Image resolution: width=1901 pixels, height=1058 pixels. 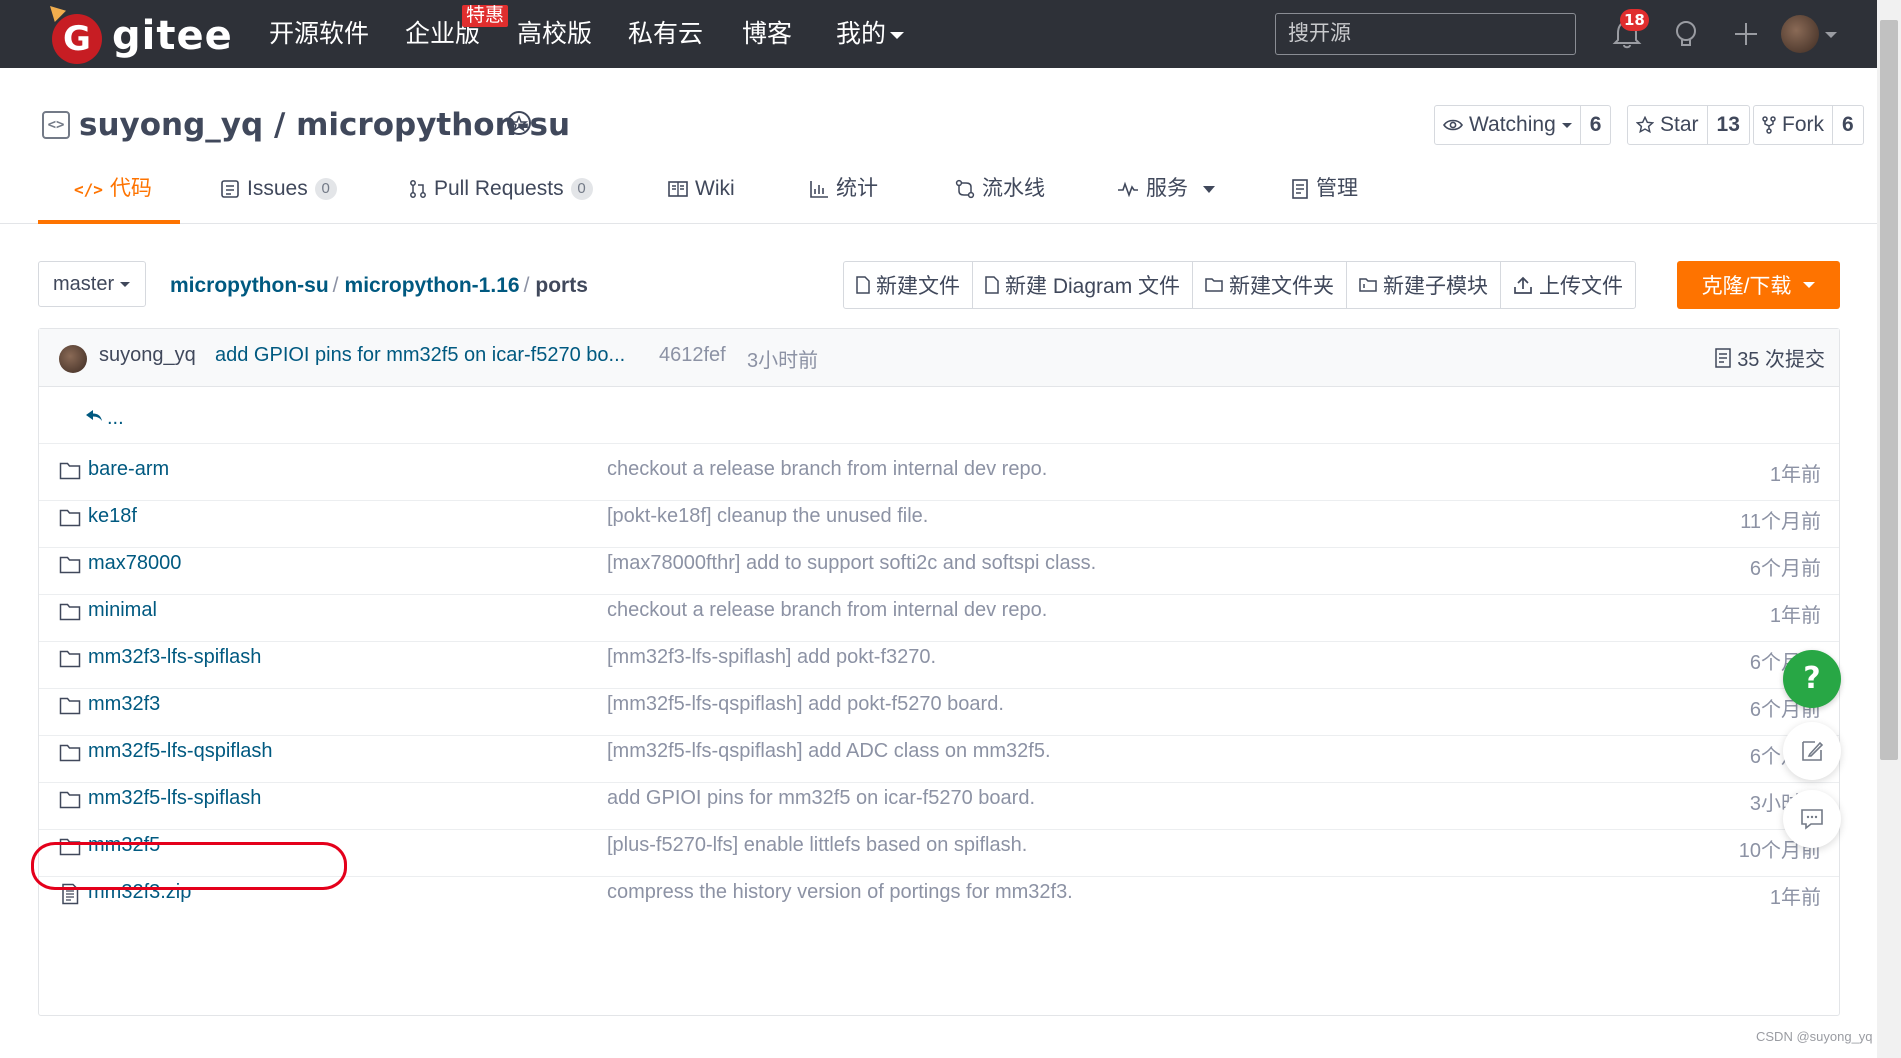 I want to click on breadcrumb-folder: micropython-1.16, so click(x=432, y=285).